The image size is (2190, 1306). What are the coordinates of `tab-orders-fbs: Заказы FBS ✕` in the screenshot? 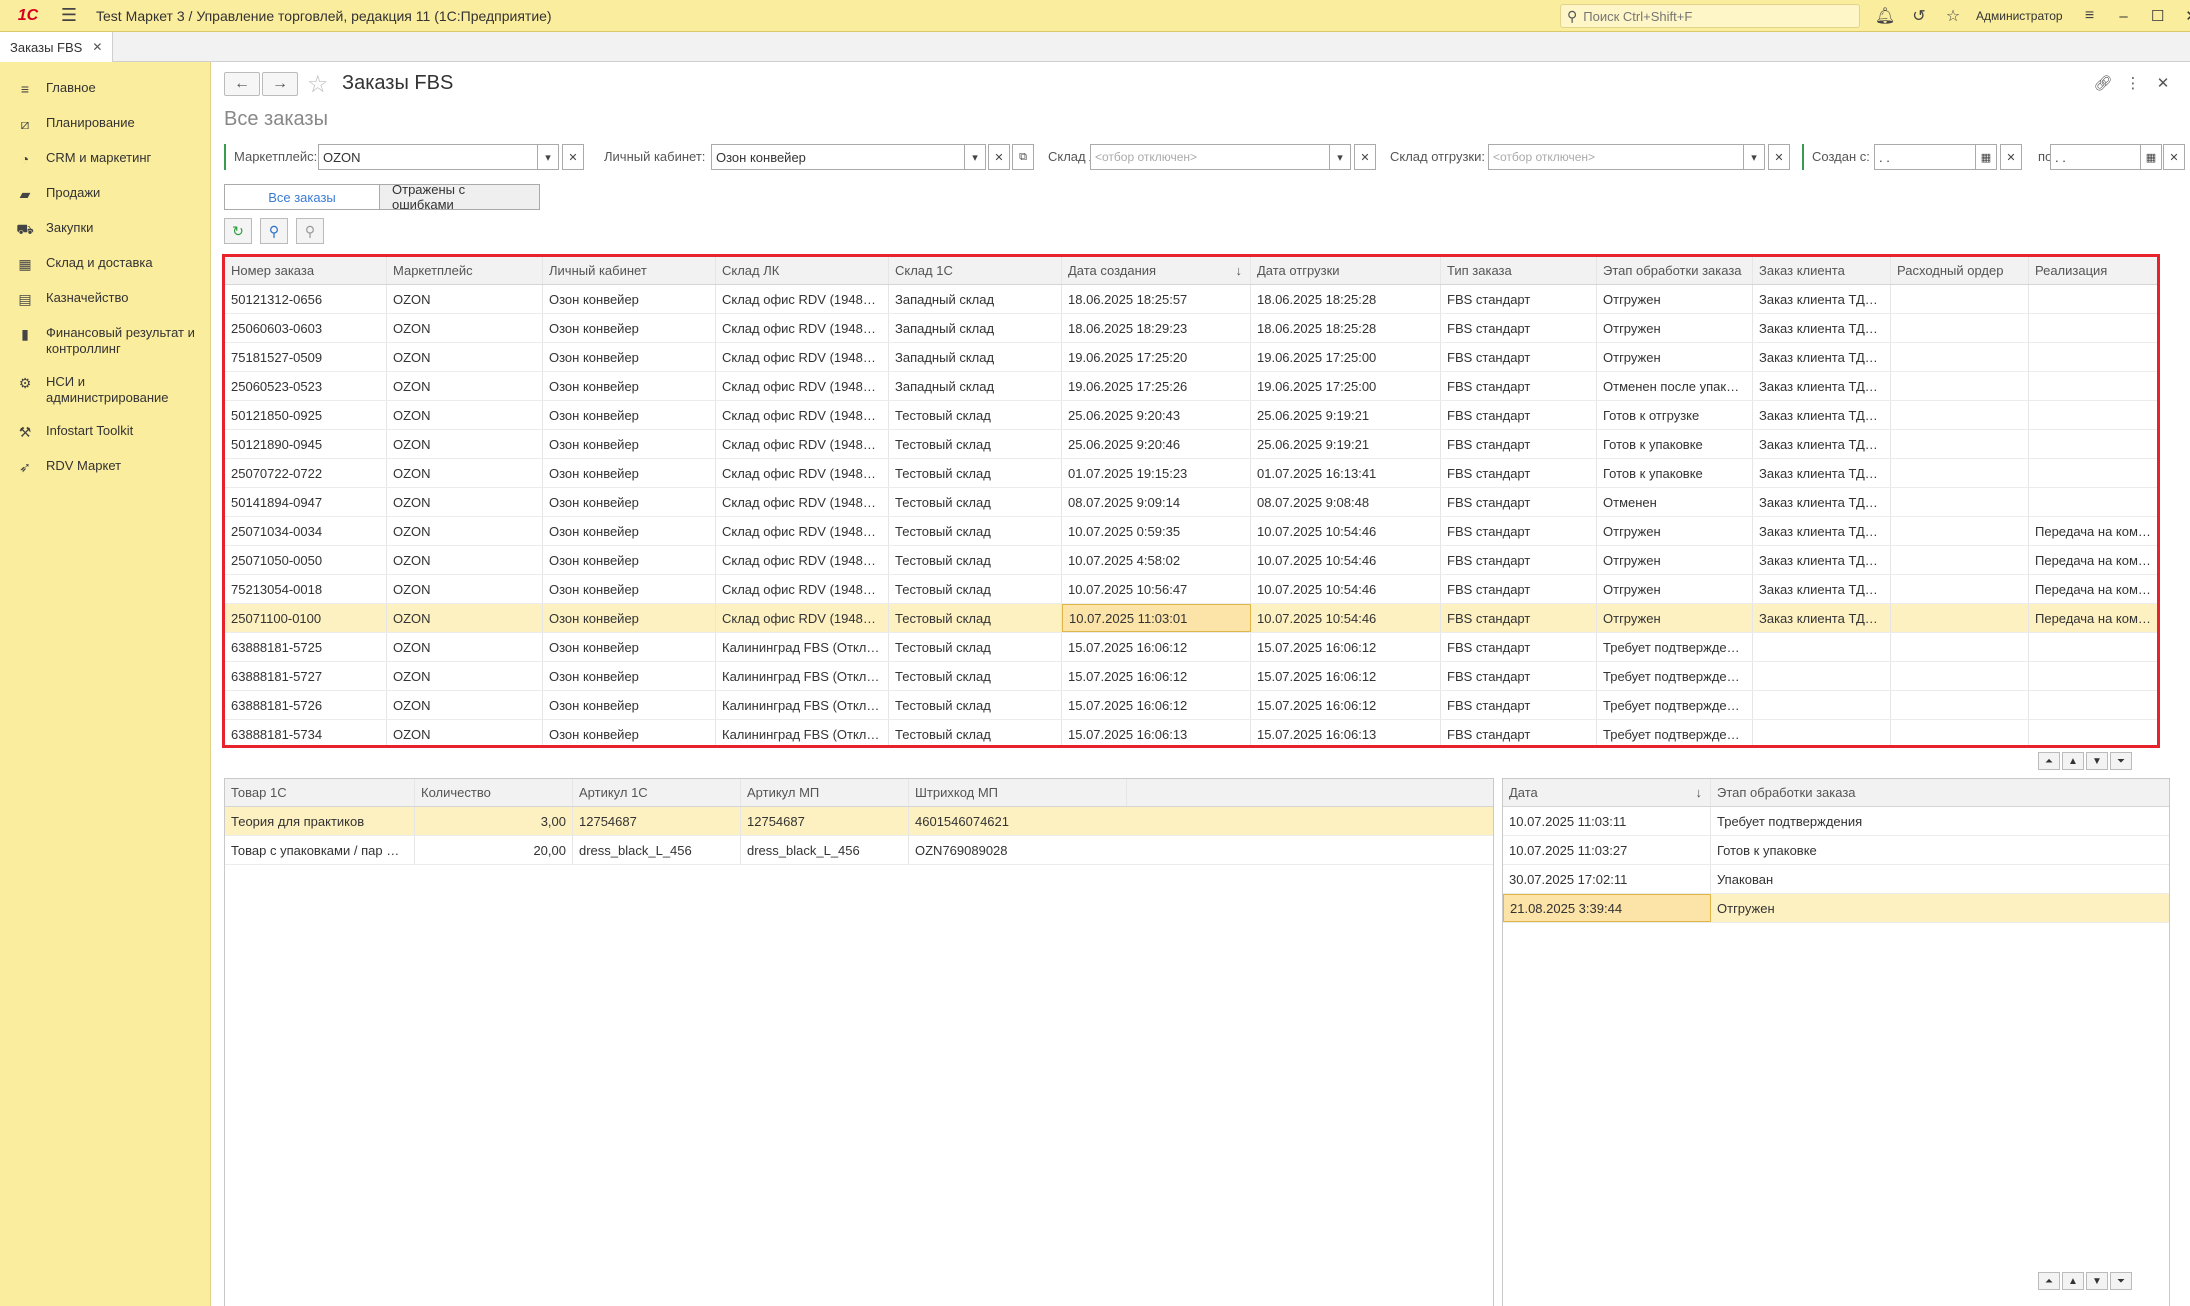 It's located at (57, 47).